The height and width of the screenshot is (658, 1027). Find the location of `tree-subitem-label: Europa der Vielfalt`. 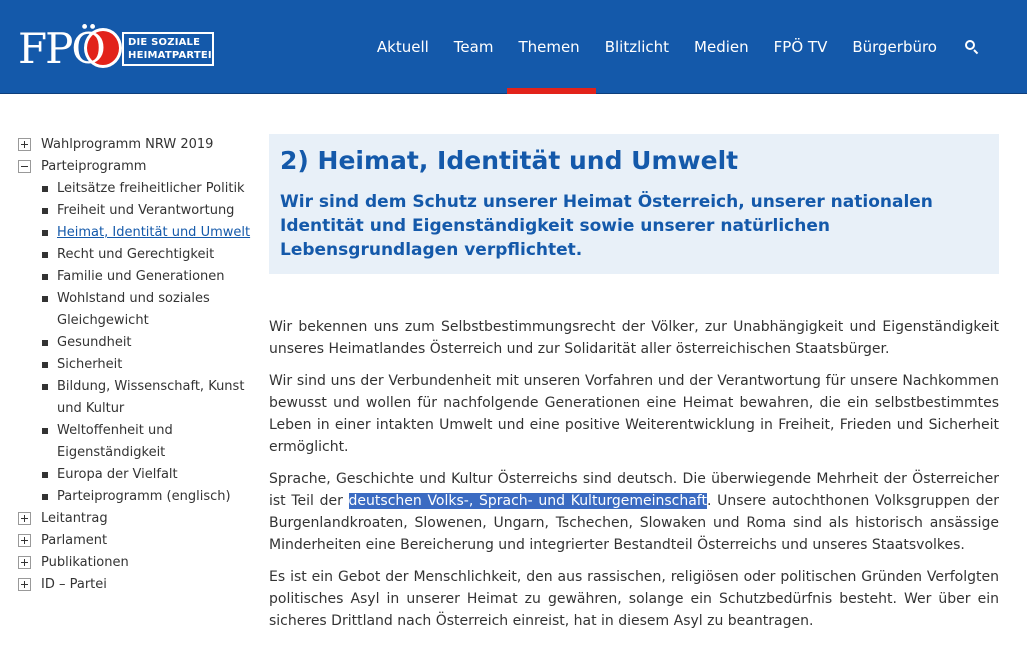

tree-subitem-label: Europa der Vielfalt is located at coordinates (157, 475).